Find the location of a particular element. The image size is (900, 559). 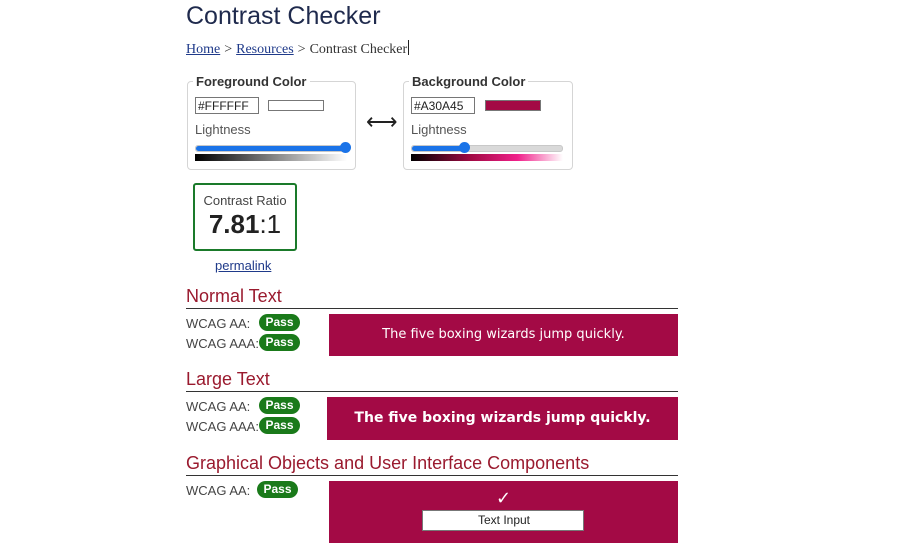

foreground-slider-fill is located at coordinates (271, 148).